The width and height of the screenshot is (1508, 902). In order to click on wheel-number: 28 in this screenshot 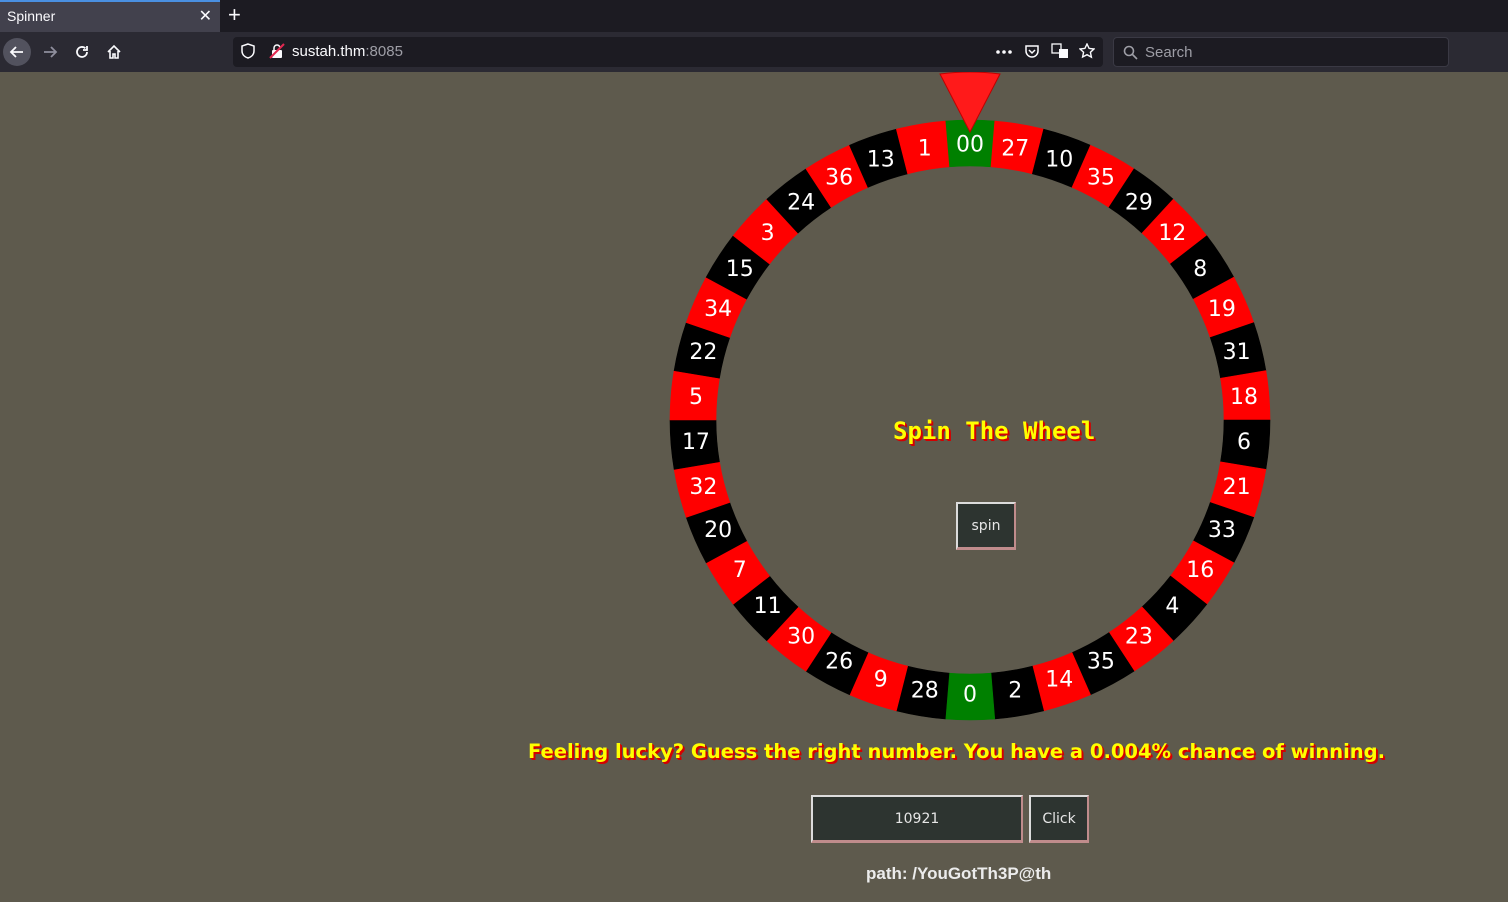, I will do `click(925, 691)`.